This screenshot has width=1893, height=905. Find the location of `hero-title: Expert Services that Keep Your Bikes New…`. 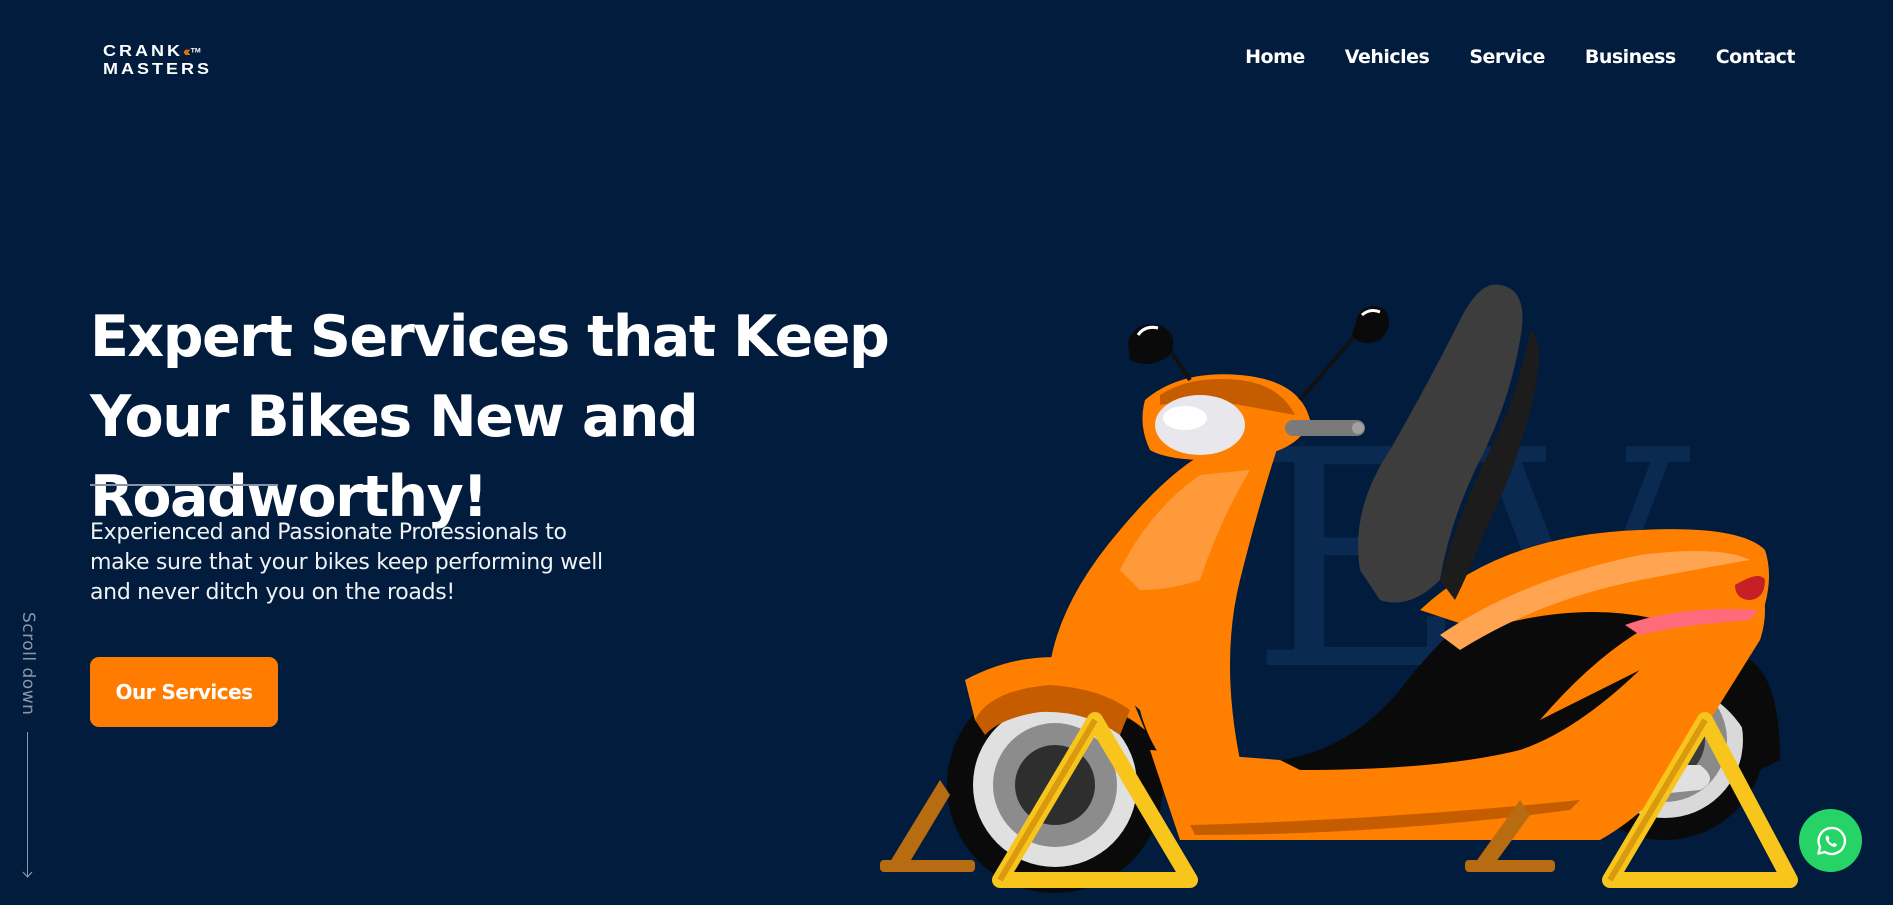

hero-title: Expert Services that Keep Your Bikes New… is located at coordinates (490, 417).